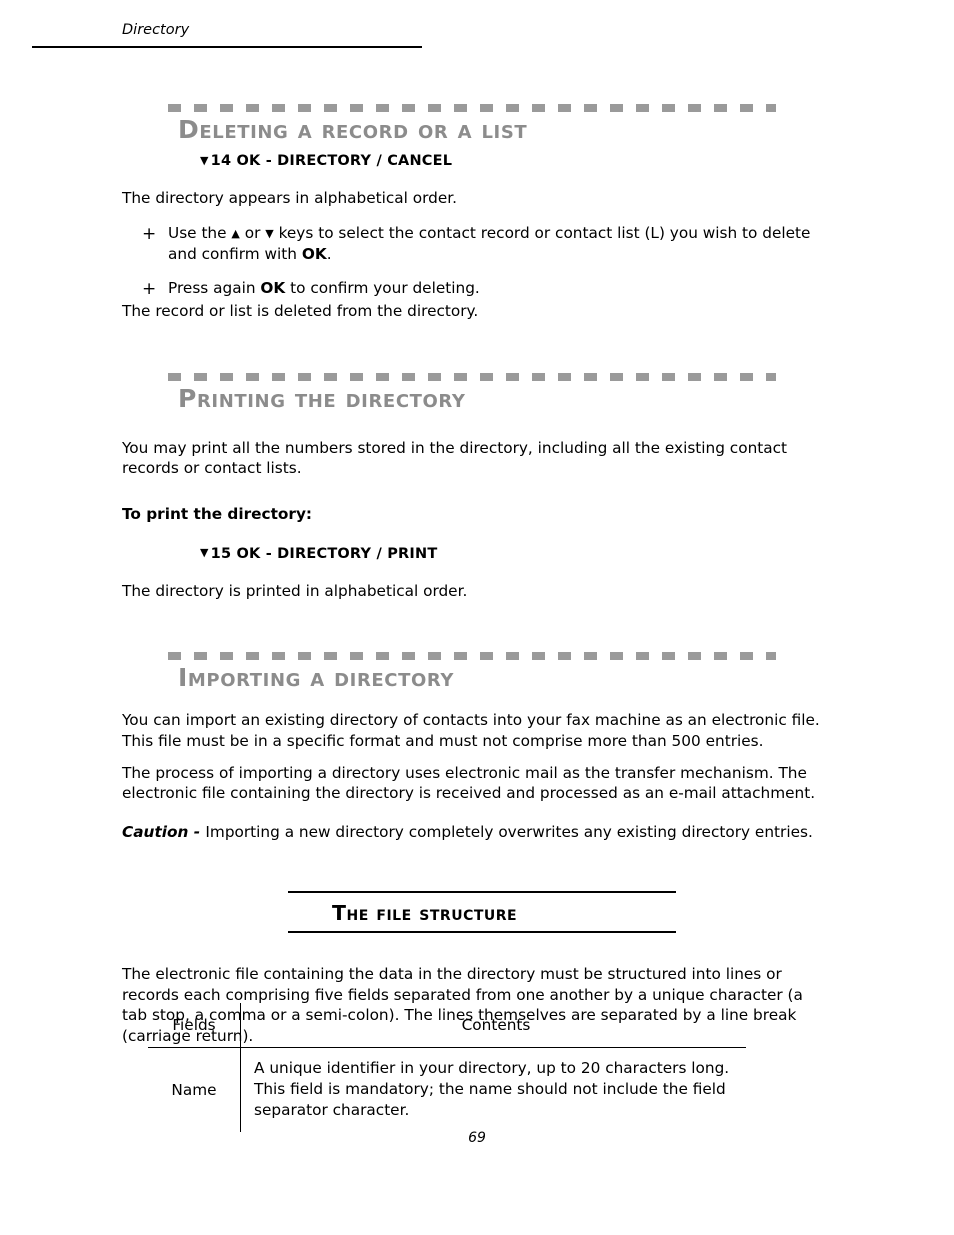  What do you see at coordinates (240, 1067) in the screenshot?
I see `table-vertical-divider` at bounding box center [240, 1067].